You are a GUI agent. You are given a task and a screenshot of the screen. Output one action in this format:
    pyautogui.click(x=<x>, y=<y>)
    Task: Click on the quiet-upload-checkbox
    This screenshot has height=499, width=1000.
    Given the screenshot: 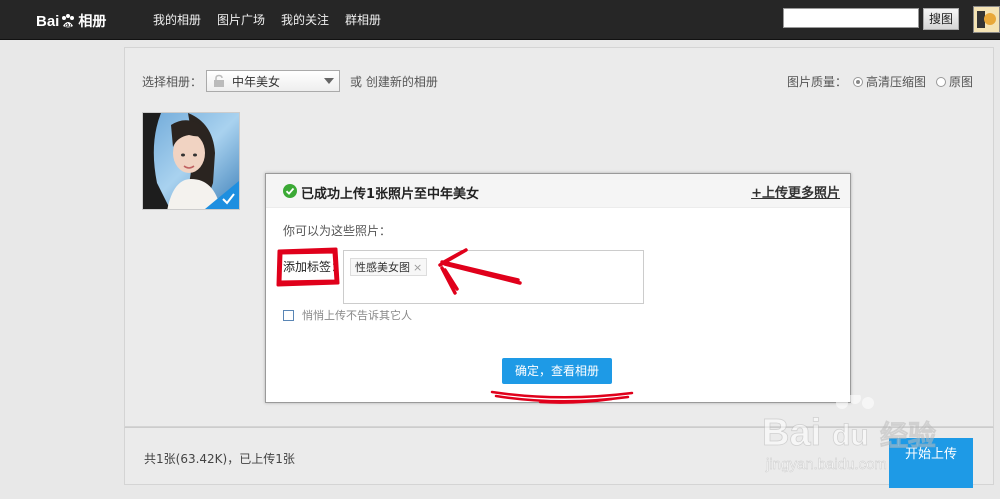 What is the action you would take?
    pyautogui.click(x=288, y=315)
    